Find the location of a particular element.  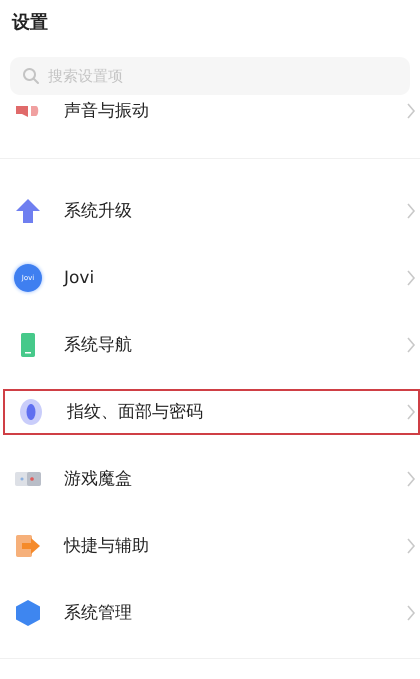

settings-item: 快捷与辅助 is located at coordinates (210, 545).